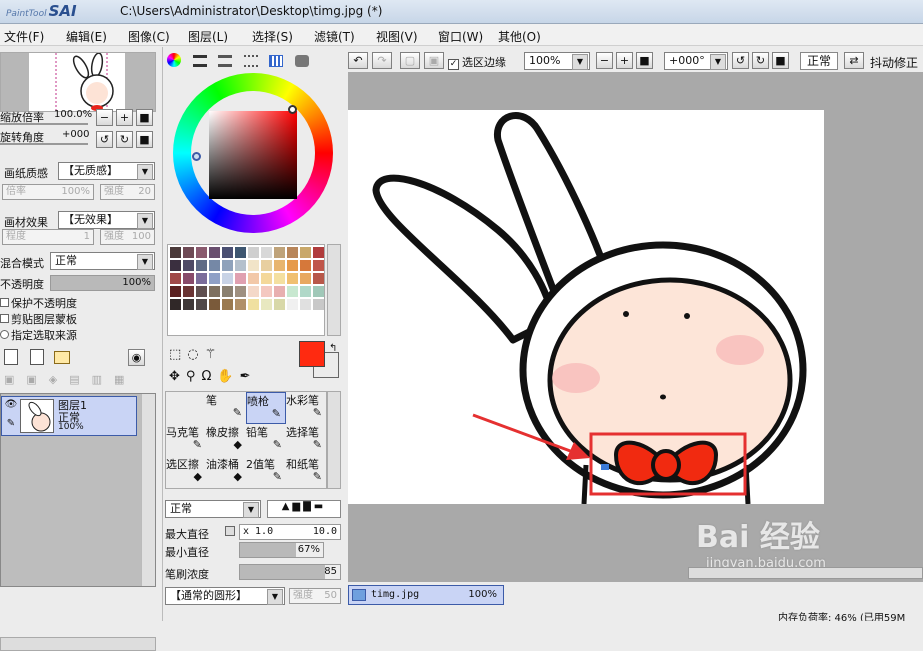  Describe the element at coordinates (127, 192) in the screenshot. I see `paper-strength-field: 强度 20` at that location.